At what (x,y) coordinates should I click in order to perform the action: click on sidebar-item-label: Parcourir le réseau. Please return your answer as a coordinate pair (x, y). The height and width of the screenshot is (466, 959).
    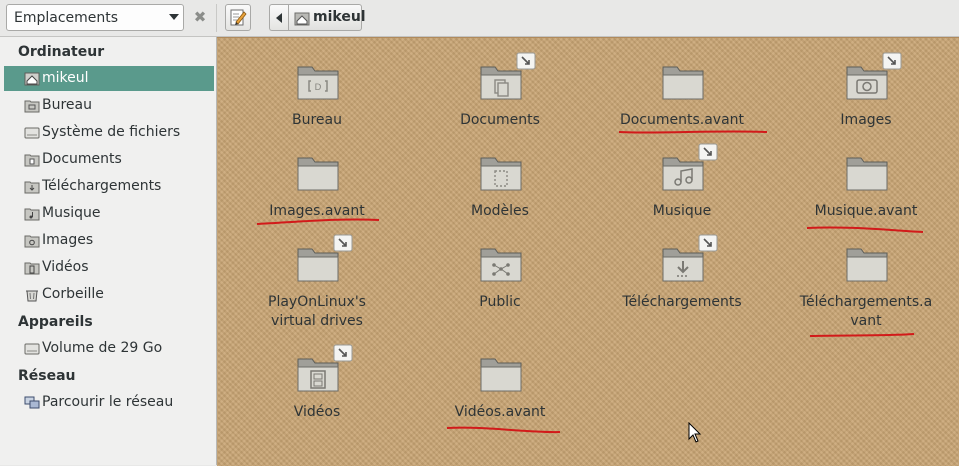
    Looking at the image, I should click on (108, 402).